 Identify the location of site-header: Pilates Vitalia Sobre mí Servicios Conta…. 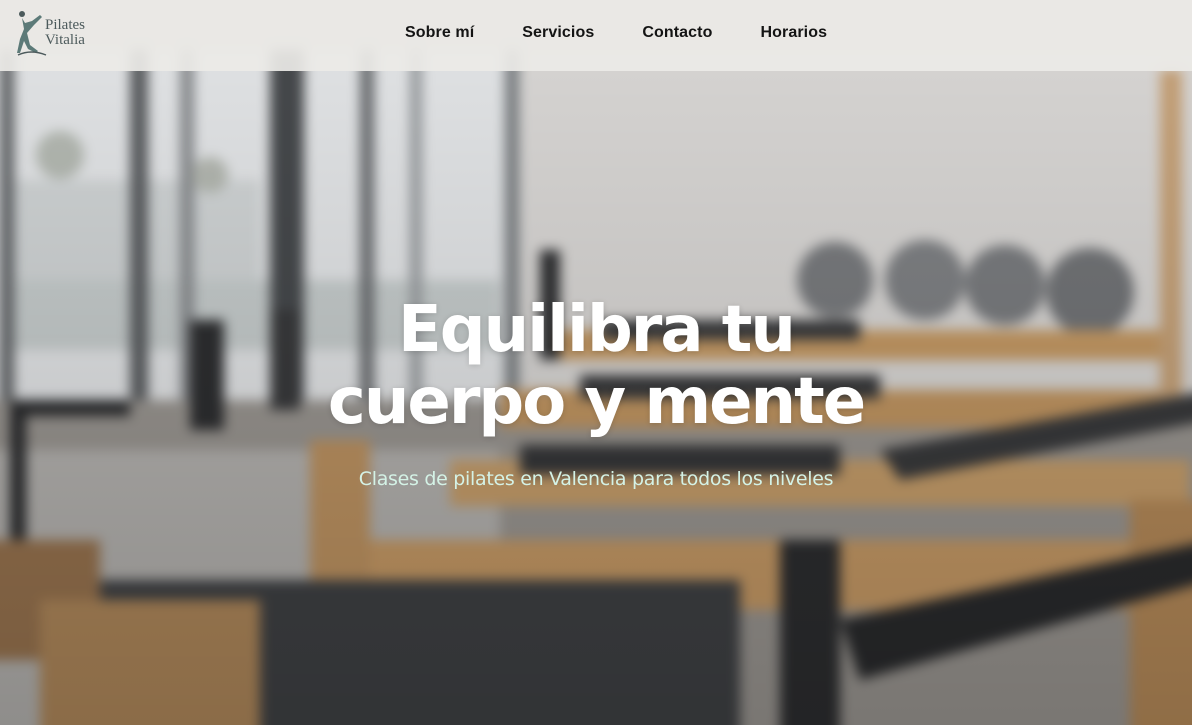
(596, 35).